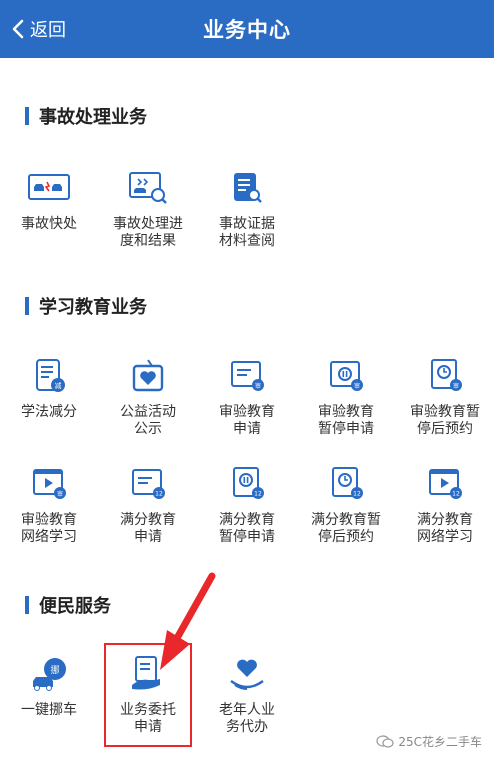 The height and width of the screenshot is (761, 494). Describe the element at coordinates (188, 621) in the screenshot. I see `red-arrow-icon` at that location.